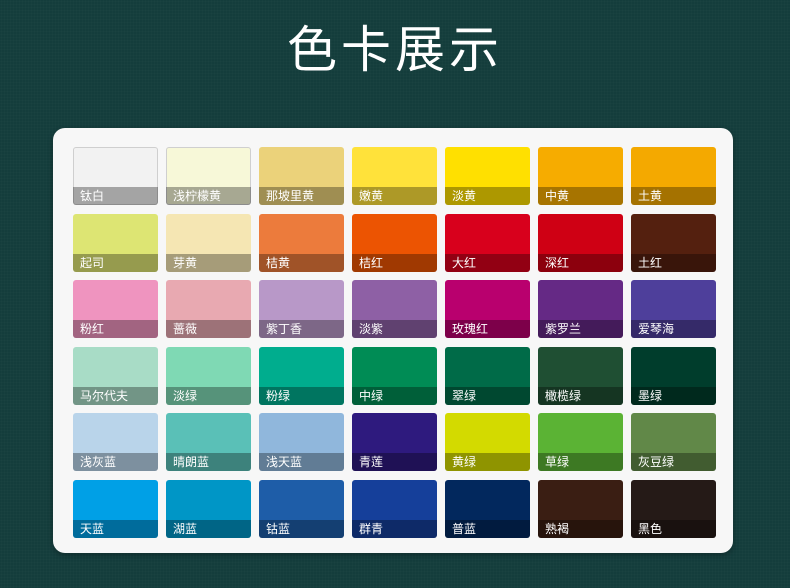 This screenshot has height=588, width=790. What do you see at coordinates (580, 442) in the screenshot?
I see `color-swatch: 草绿` at bounding box center [580, 442].